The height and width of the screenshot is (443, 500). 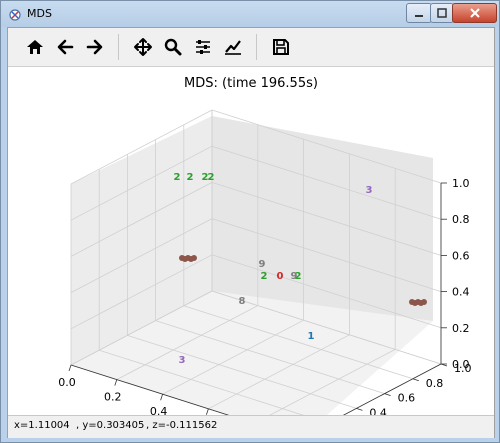 What do you see at coordinates (461, 255) in the screenshot?
I see `z-tick-label: 0.6` at bounding box center [461, 255].